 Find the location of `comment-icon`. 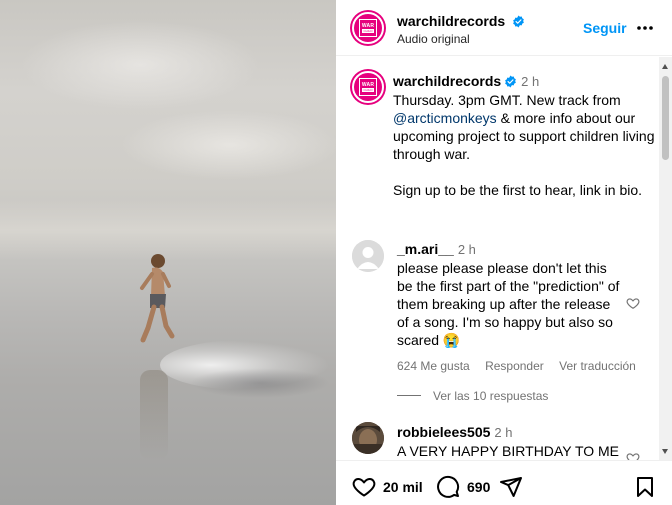

comment-icon is located at coordinates (448, 487).